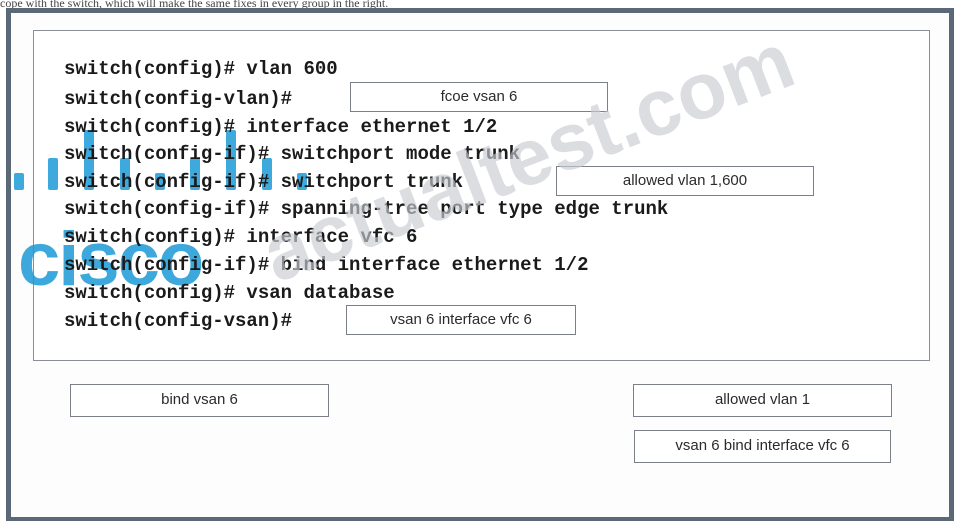  I want to click on answer-slot-vsan: vsan 6 interface vfc 6, so click(461, 320).